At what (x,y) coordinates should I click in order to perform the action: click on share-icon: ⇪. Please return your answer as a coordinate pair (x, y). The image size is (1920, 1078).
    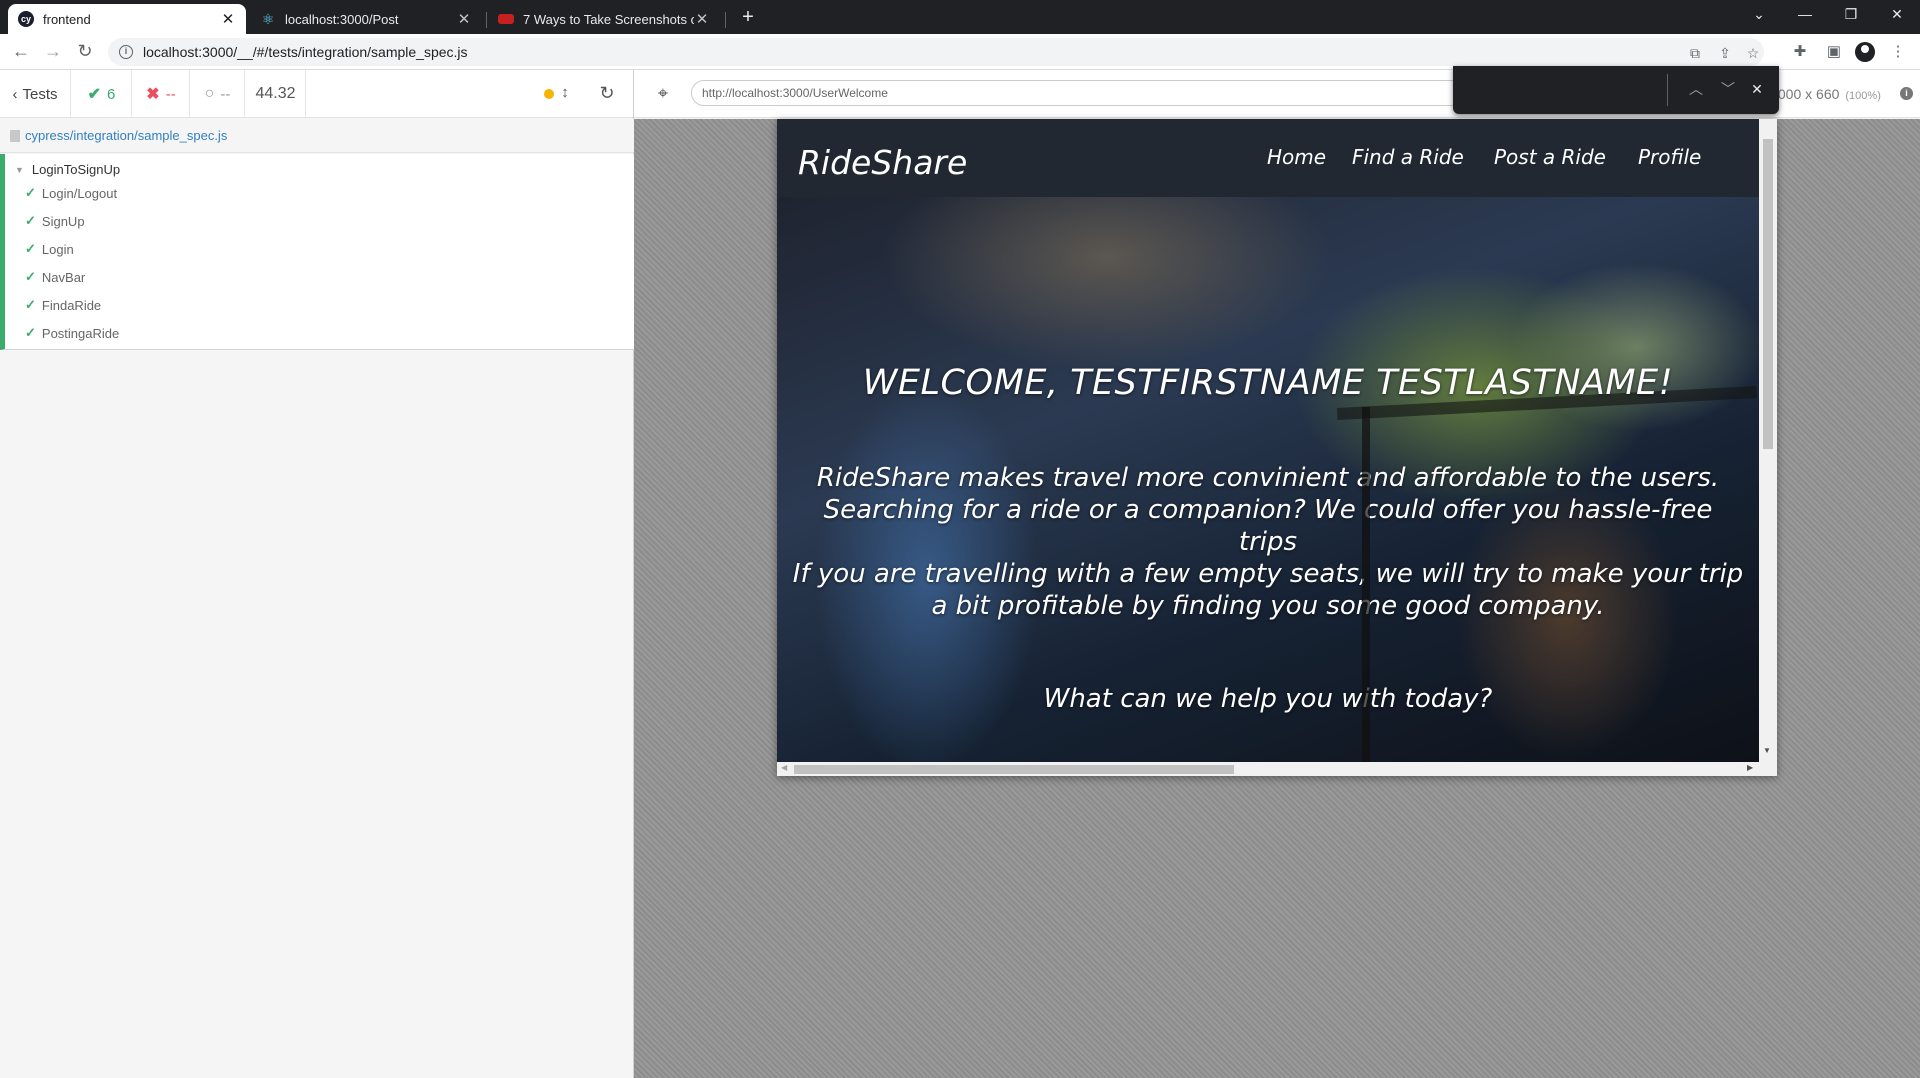
    Looking at the image, I should click on (1725, 53).